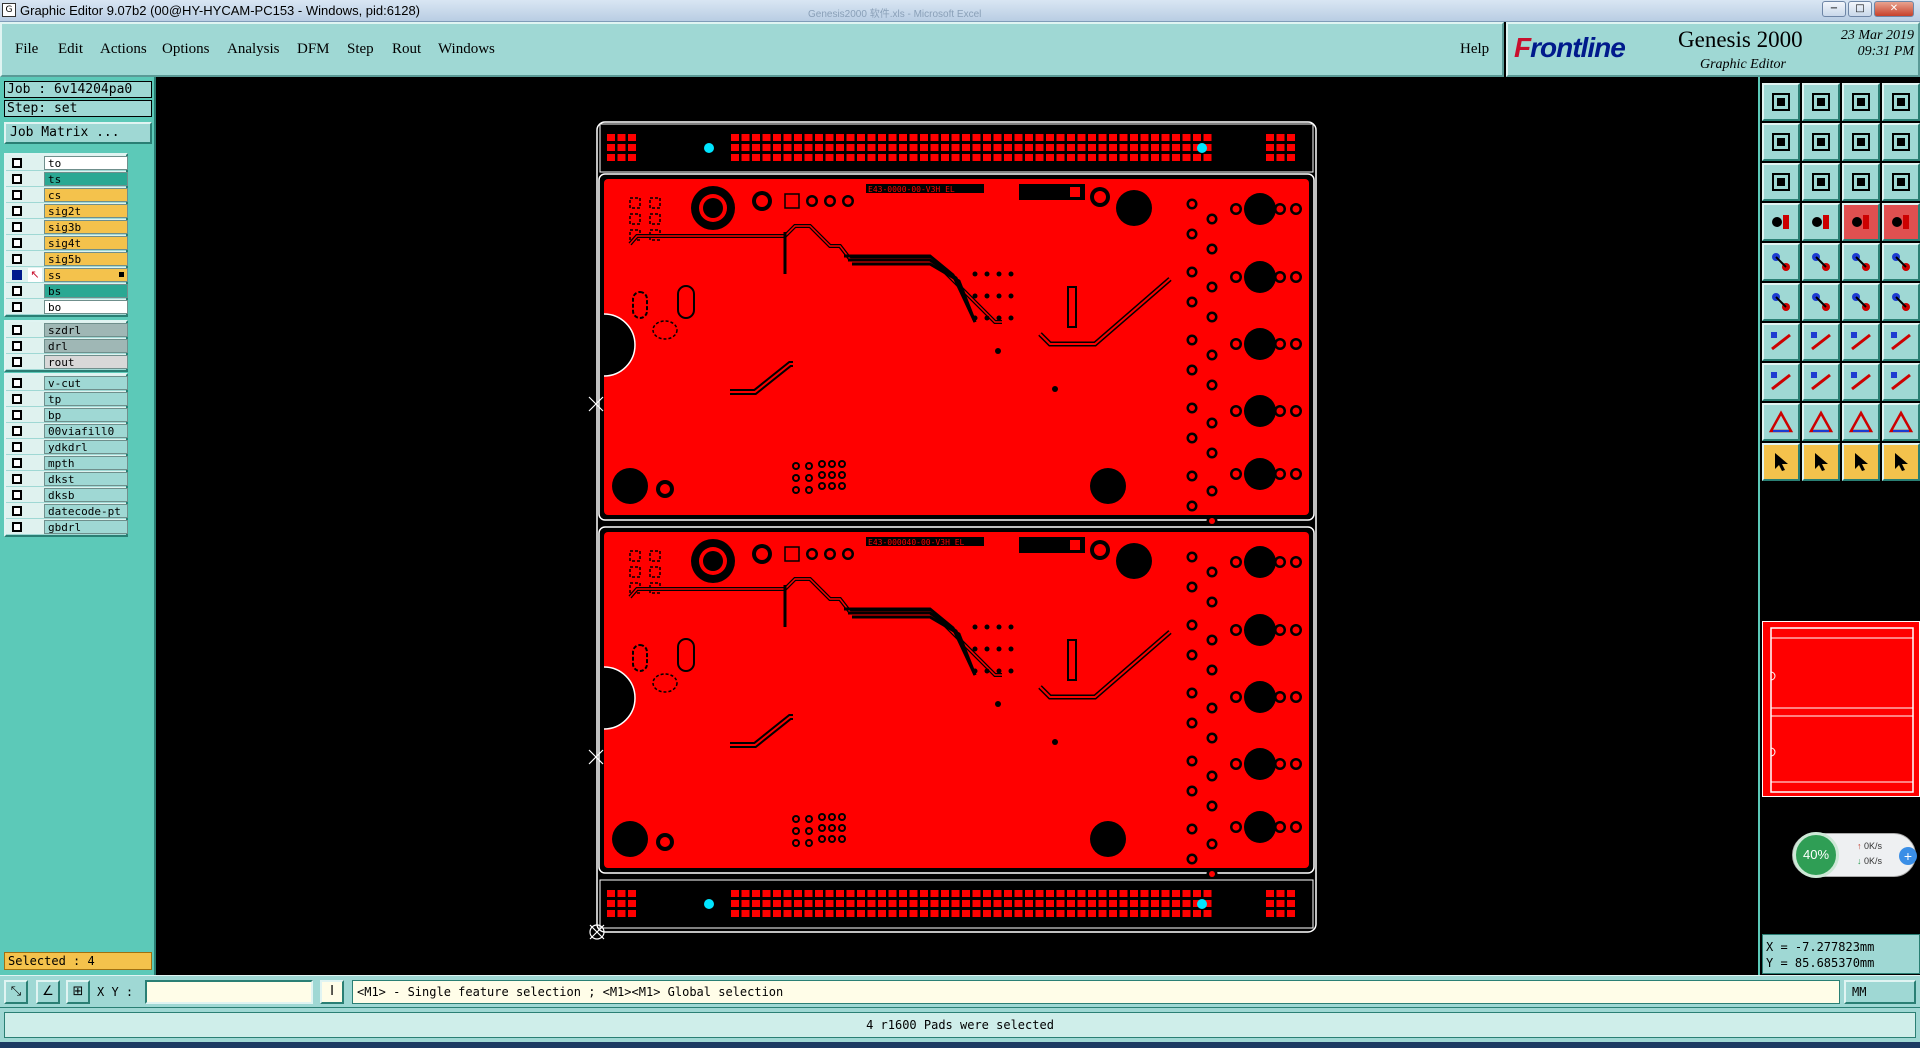 This screenshot has width=1920, height=1048. What do you see at coordinates (1861, 302) in the screenshot?
I see `move-icon` at bounding box center [1861, 302].